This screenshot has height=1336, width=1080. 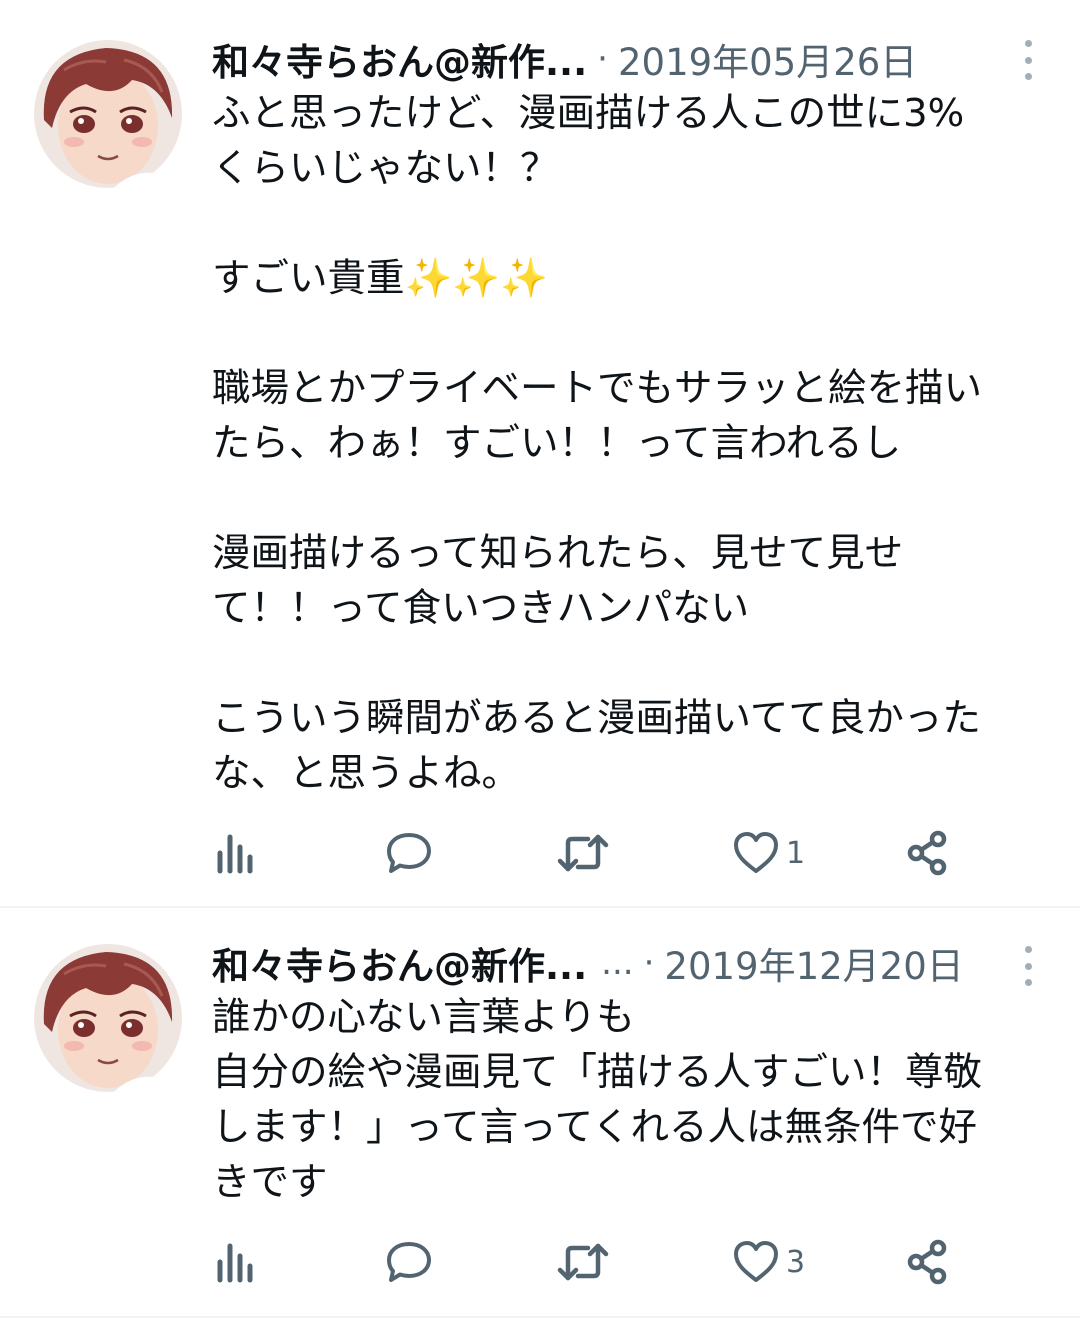 What do you see at coordinates (767, 59) in the screenshot?
I see `tweet-date: 2019年05月26日` at bounding box center [767, 59].